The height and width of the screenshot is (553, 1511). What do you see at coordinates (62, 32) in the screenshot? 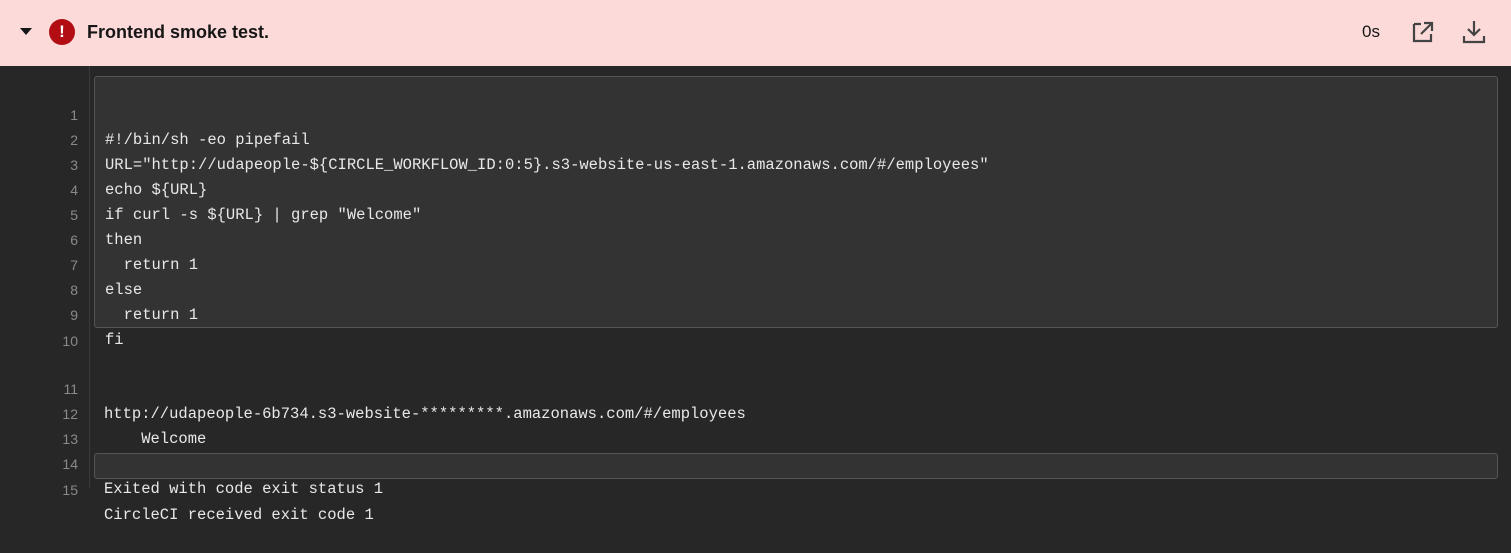
I see `error-icon: !` at bounding box center [62, 32].